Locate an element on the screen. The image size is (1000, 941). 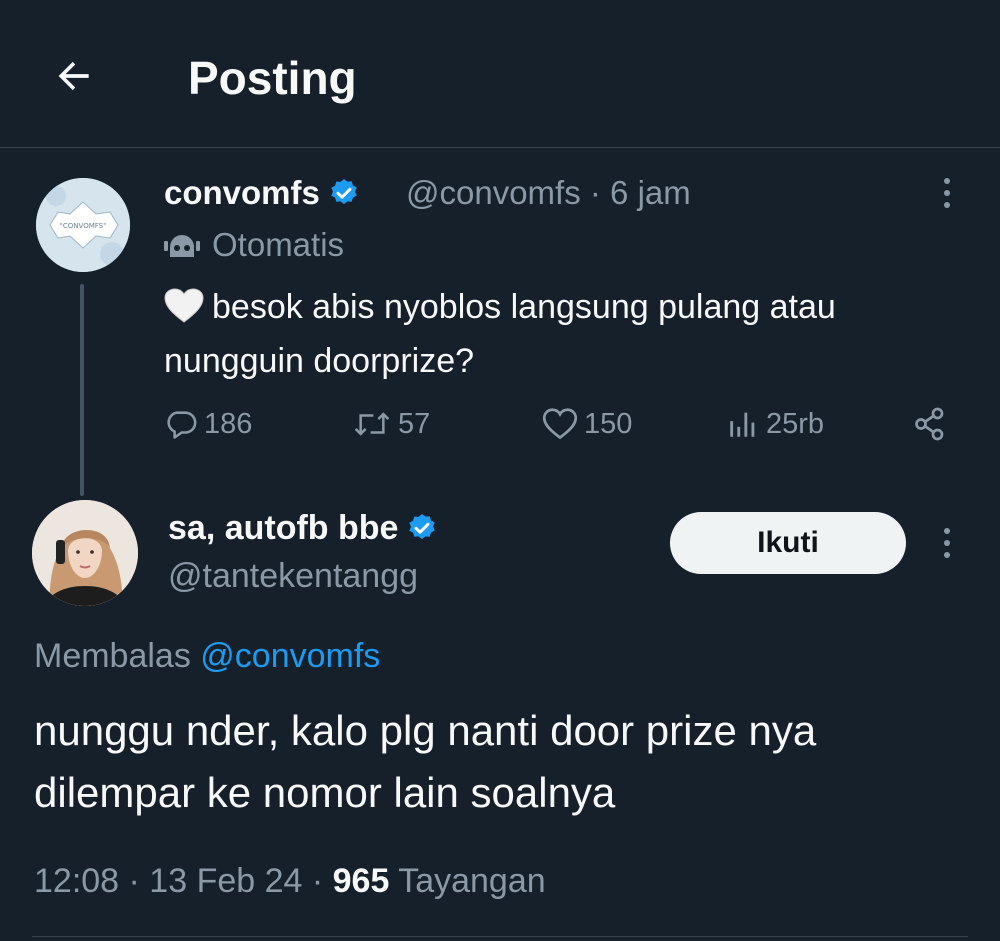
svg-text: "CONVOMFS" is located at coordinates (83, 226).